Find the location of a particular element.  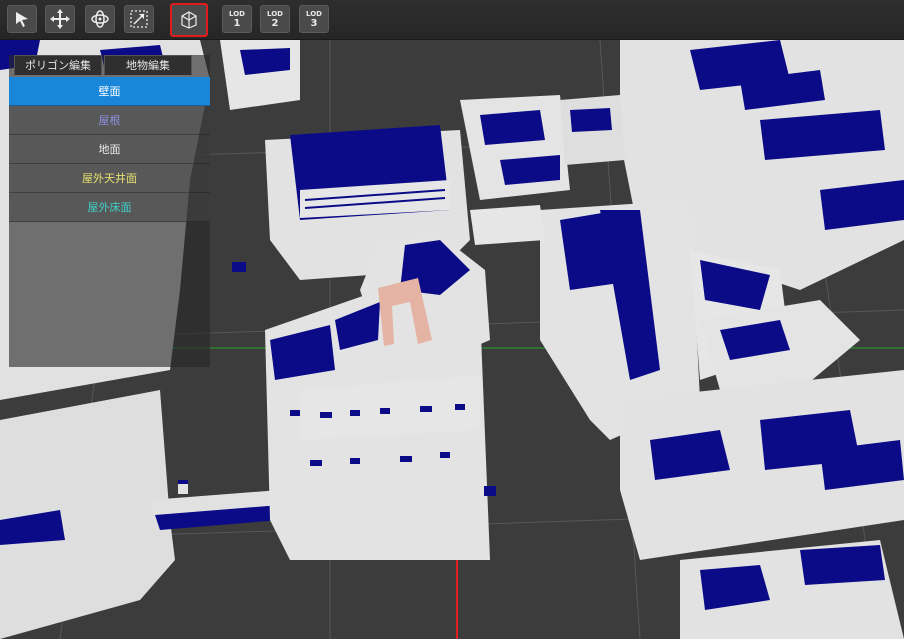

select-tool-button is located at coordinates (22, 19).